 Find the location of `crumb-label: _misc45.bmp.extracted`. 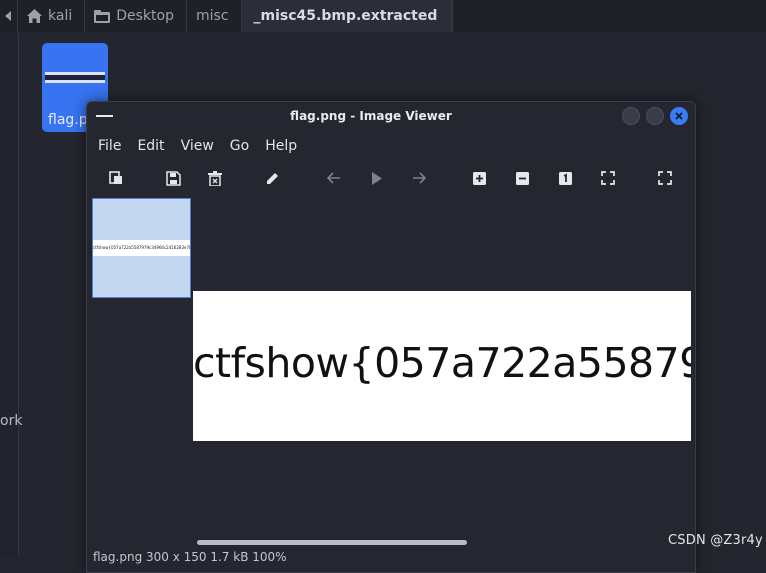

crumb-label: _misc45.bmp.extracted is located at coordinates (345, 16).